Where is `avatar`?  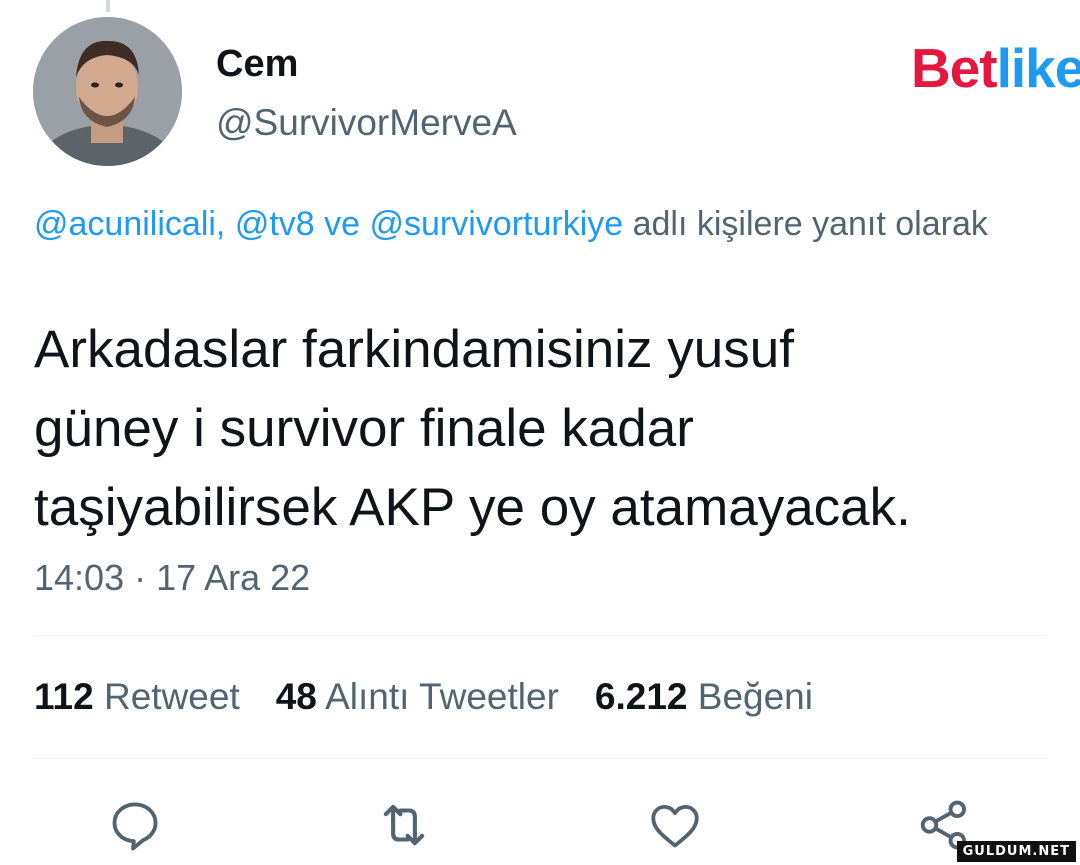 avatar is located at coordinates (107, 91).